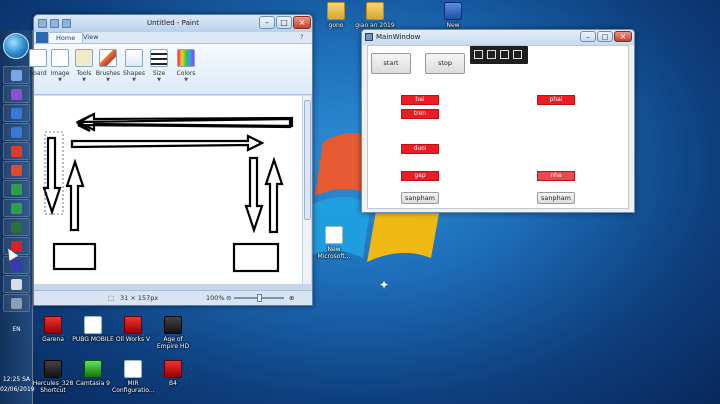 The width and height of the screenshot is (720, 404). What do you see at coordinates (53, 325) in the screenshot?
I see `garena-icon` at bounding box center [53, 325].